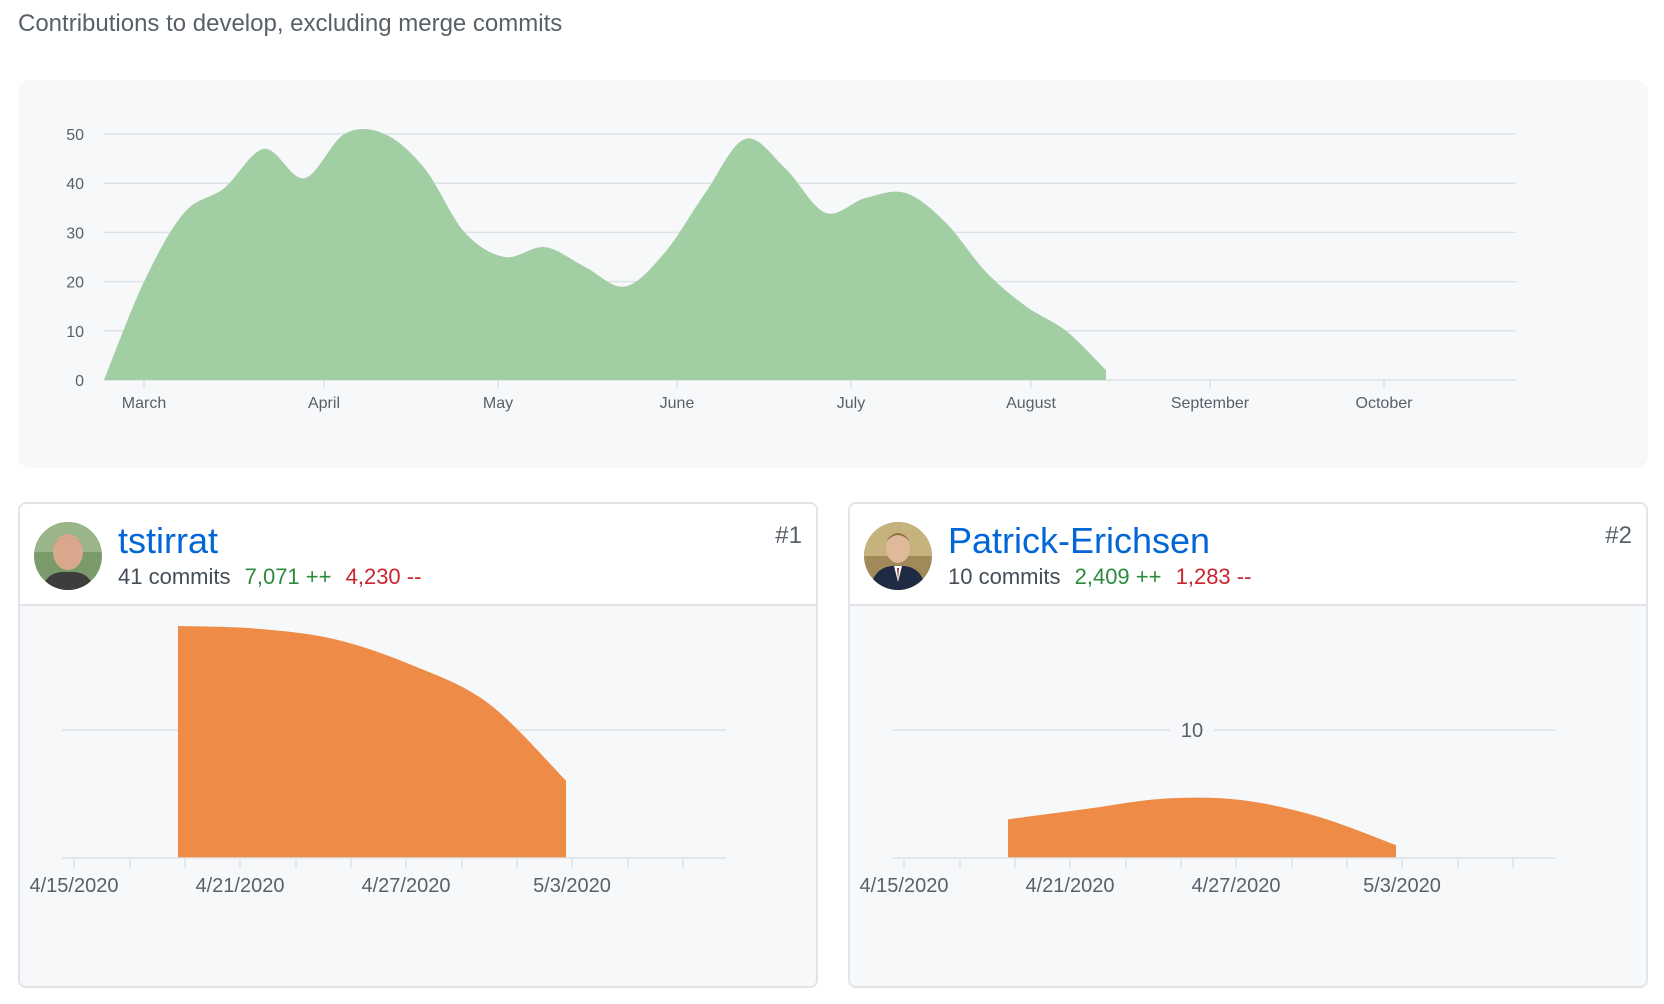  I want to click on x-tick-label: June, so click(677, 403).